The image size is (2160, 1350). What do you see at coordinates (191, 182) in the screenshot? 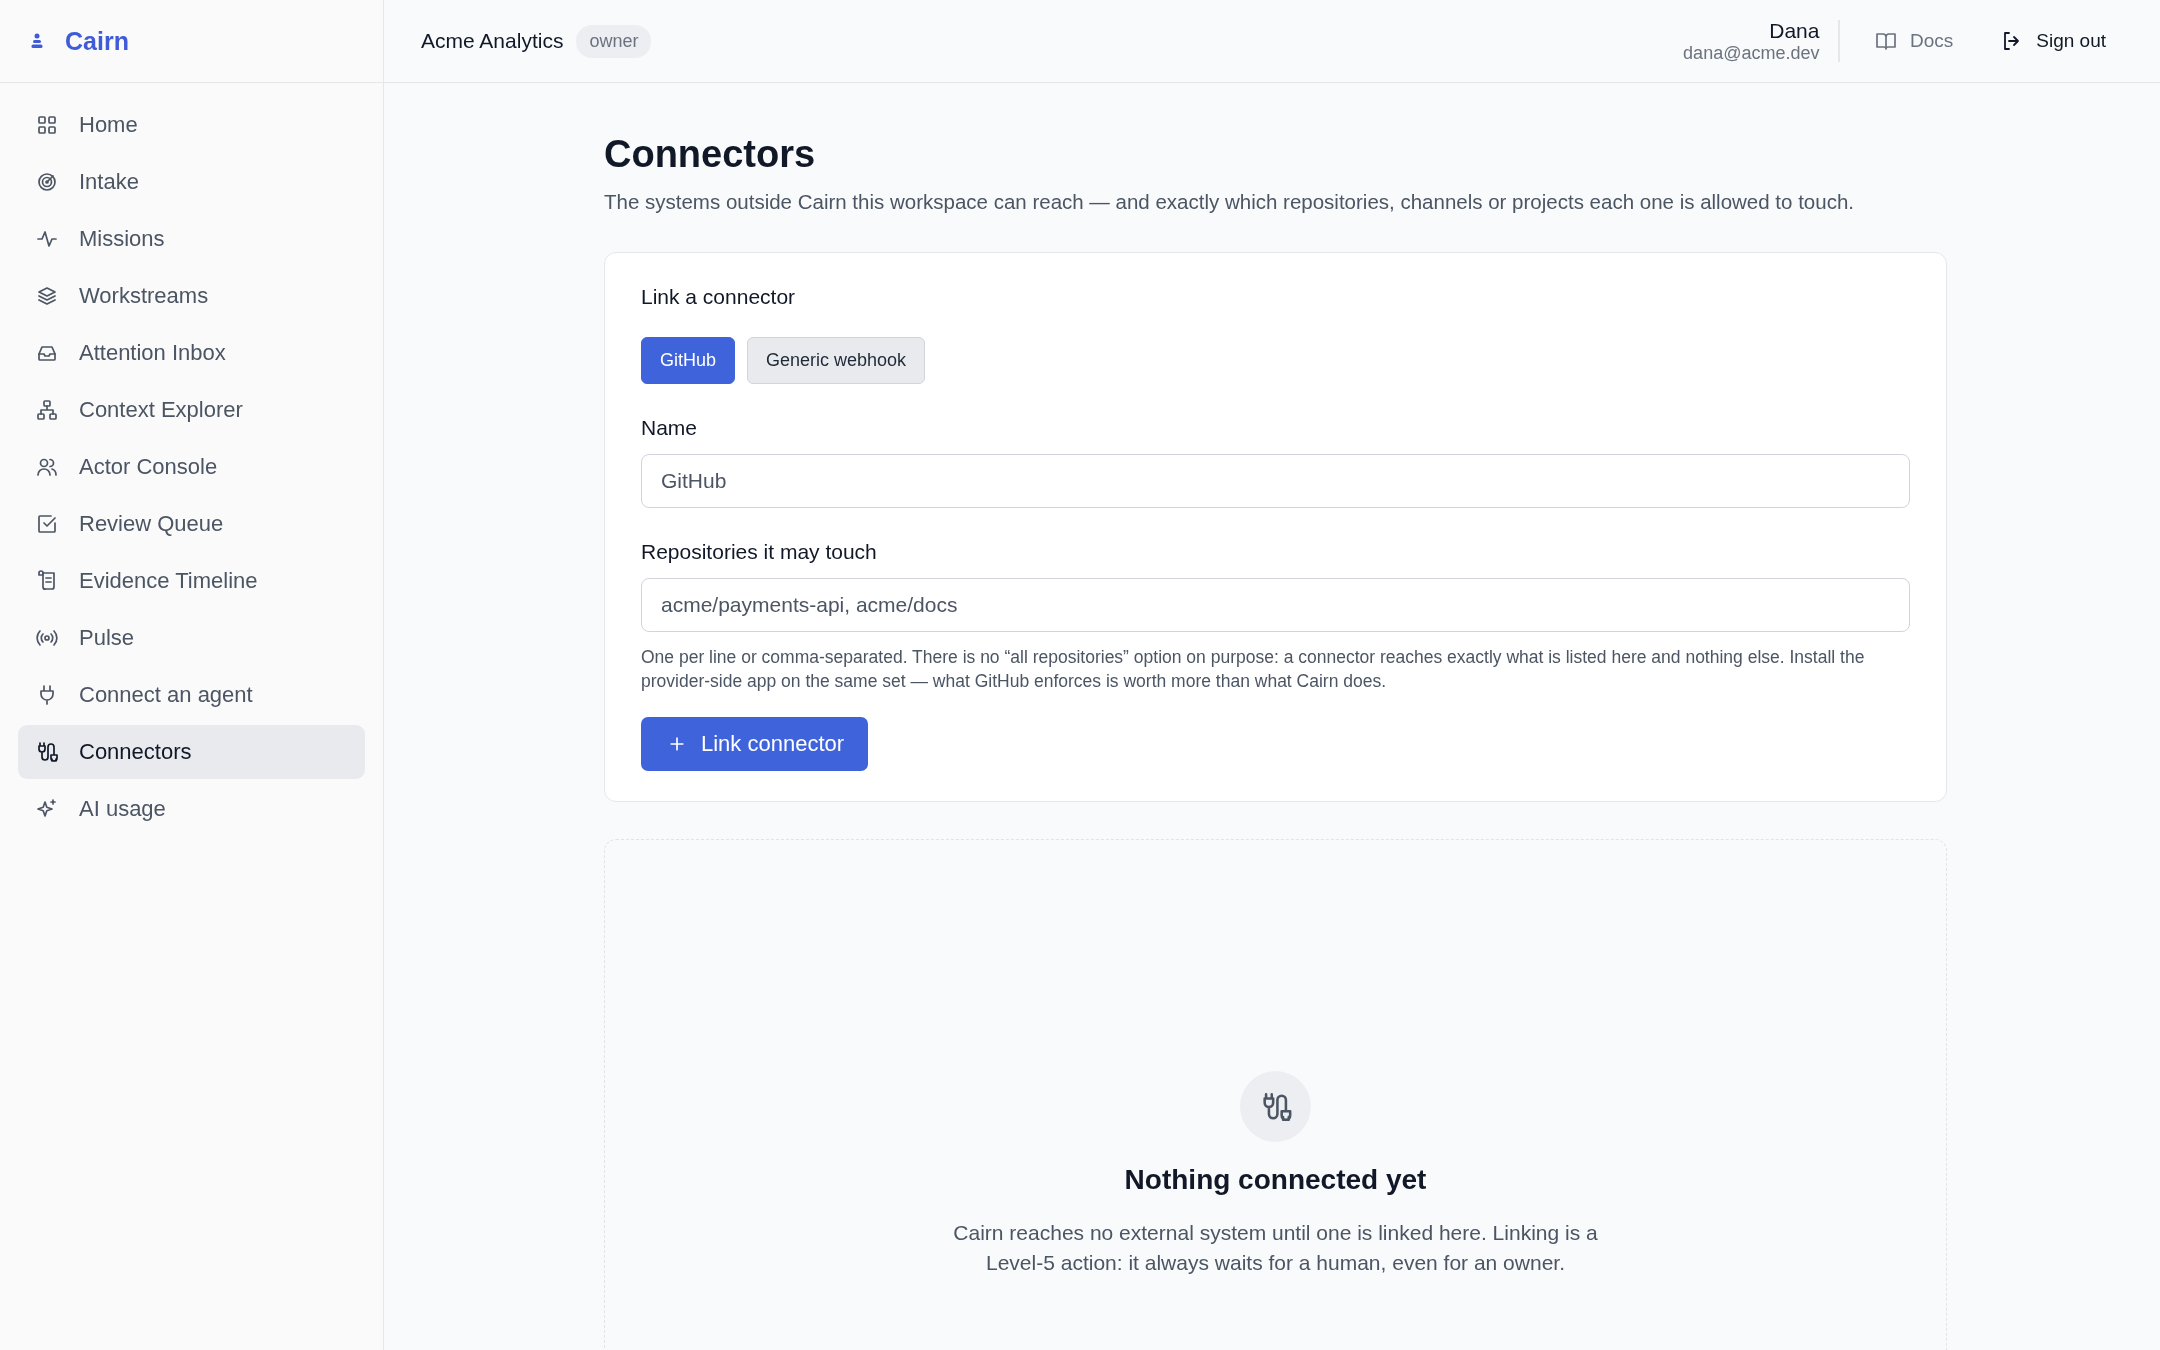
I see `sidebar-item: Intake` at bounding box center [191, 182].